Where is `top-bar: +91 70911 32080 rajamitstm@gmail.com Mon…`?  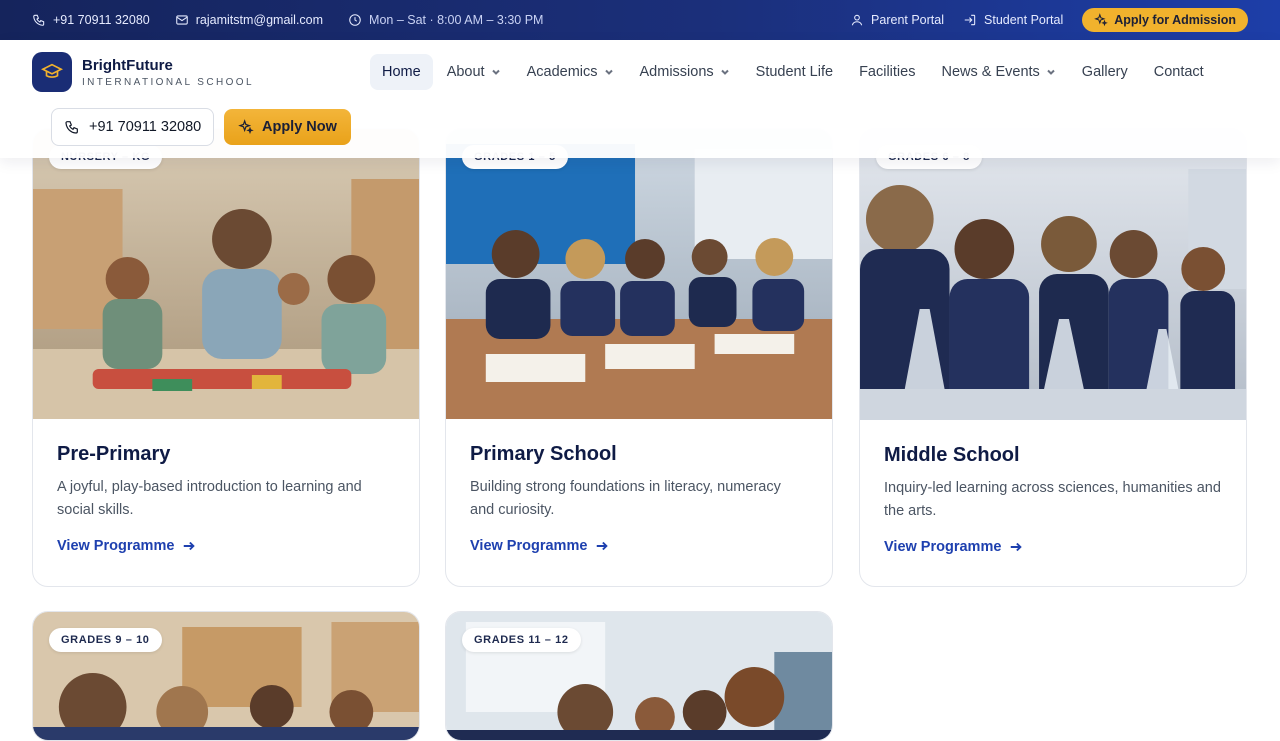
top-bar: +91 70911 32080 rajamitstm@gmail.com Mon… is located at coordinates (640, 20).